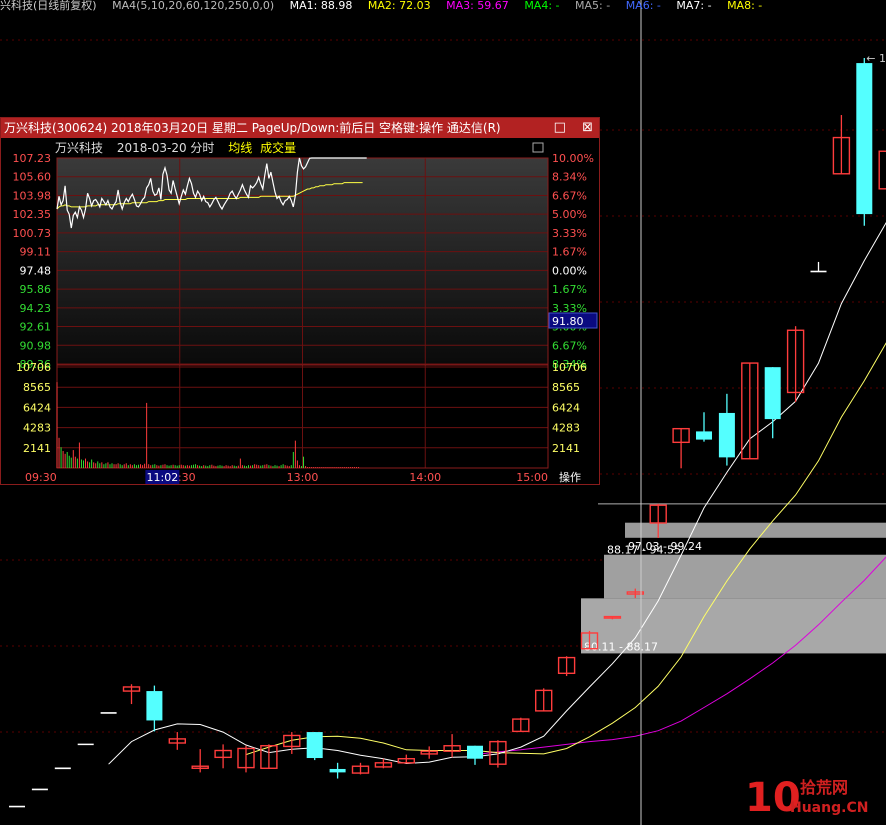  I want to click on time-tick-label: 15:00, so click(532, 477).